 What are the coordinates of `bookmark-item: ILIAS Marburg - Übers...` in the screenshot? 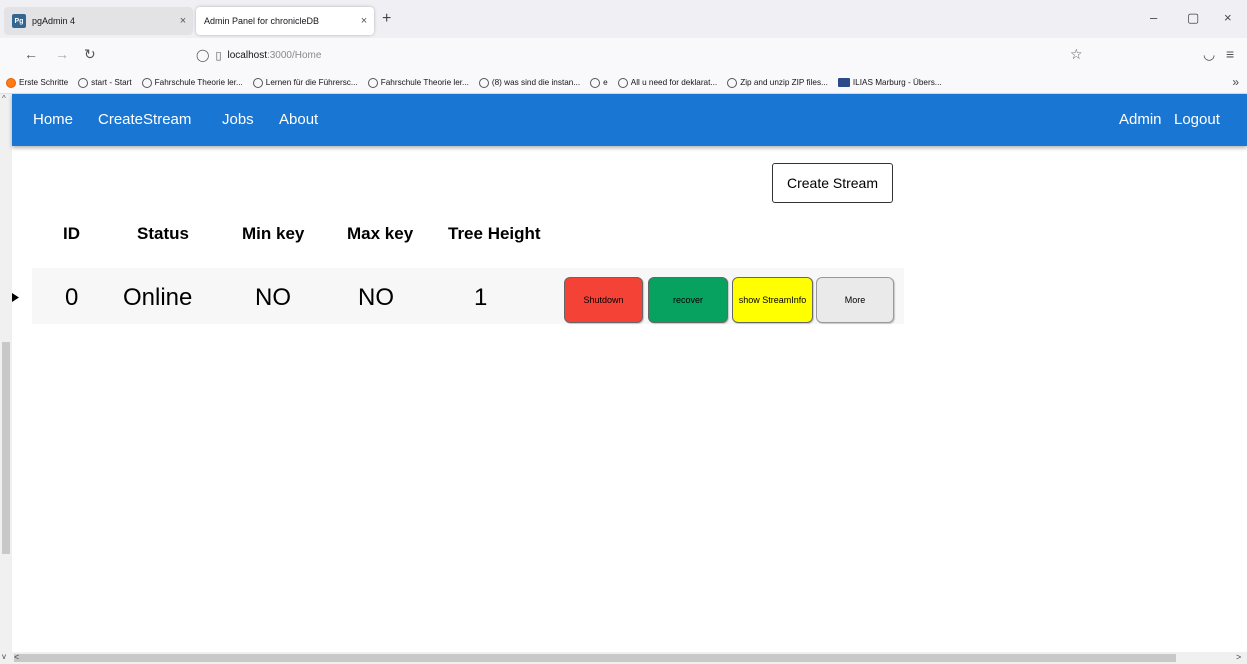 It's located at (889, 82).